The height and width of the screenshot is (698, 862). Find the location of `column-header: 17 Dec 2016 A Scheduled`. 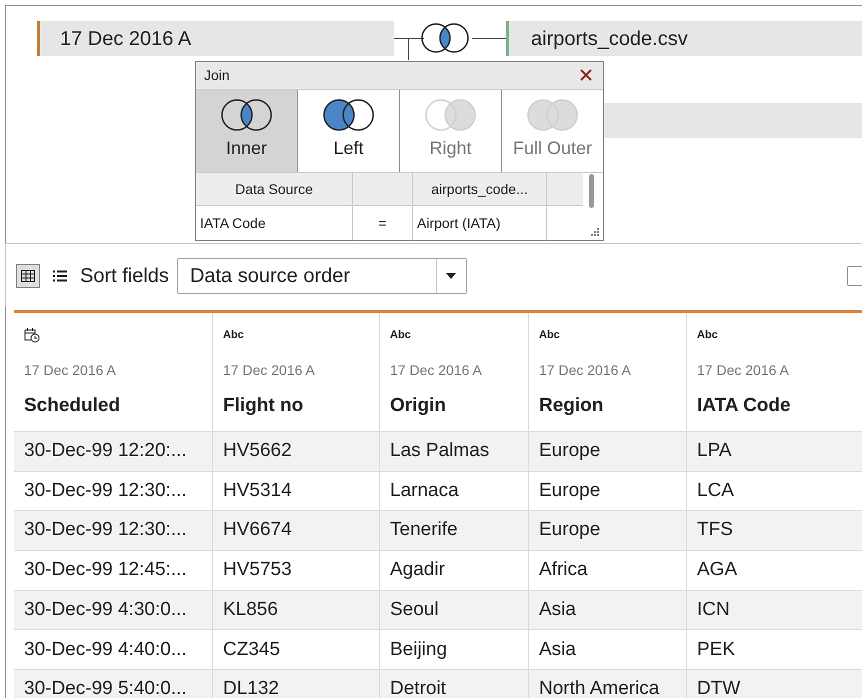

column-header: 17 Dec 2016 A Scheduled is located at coordinates (113, 372).